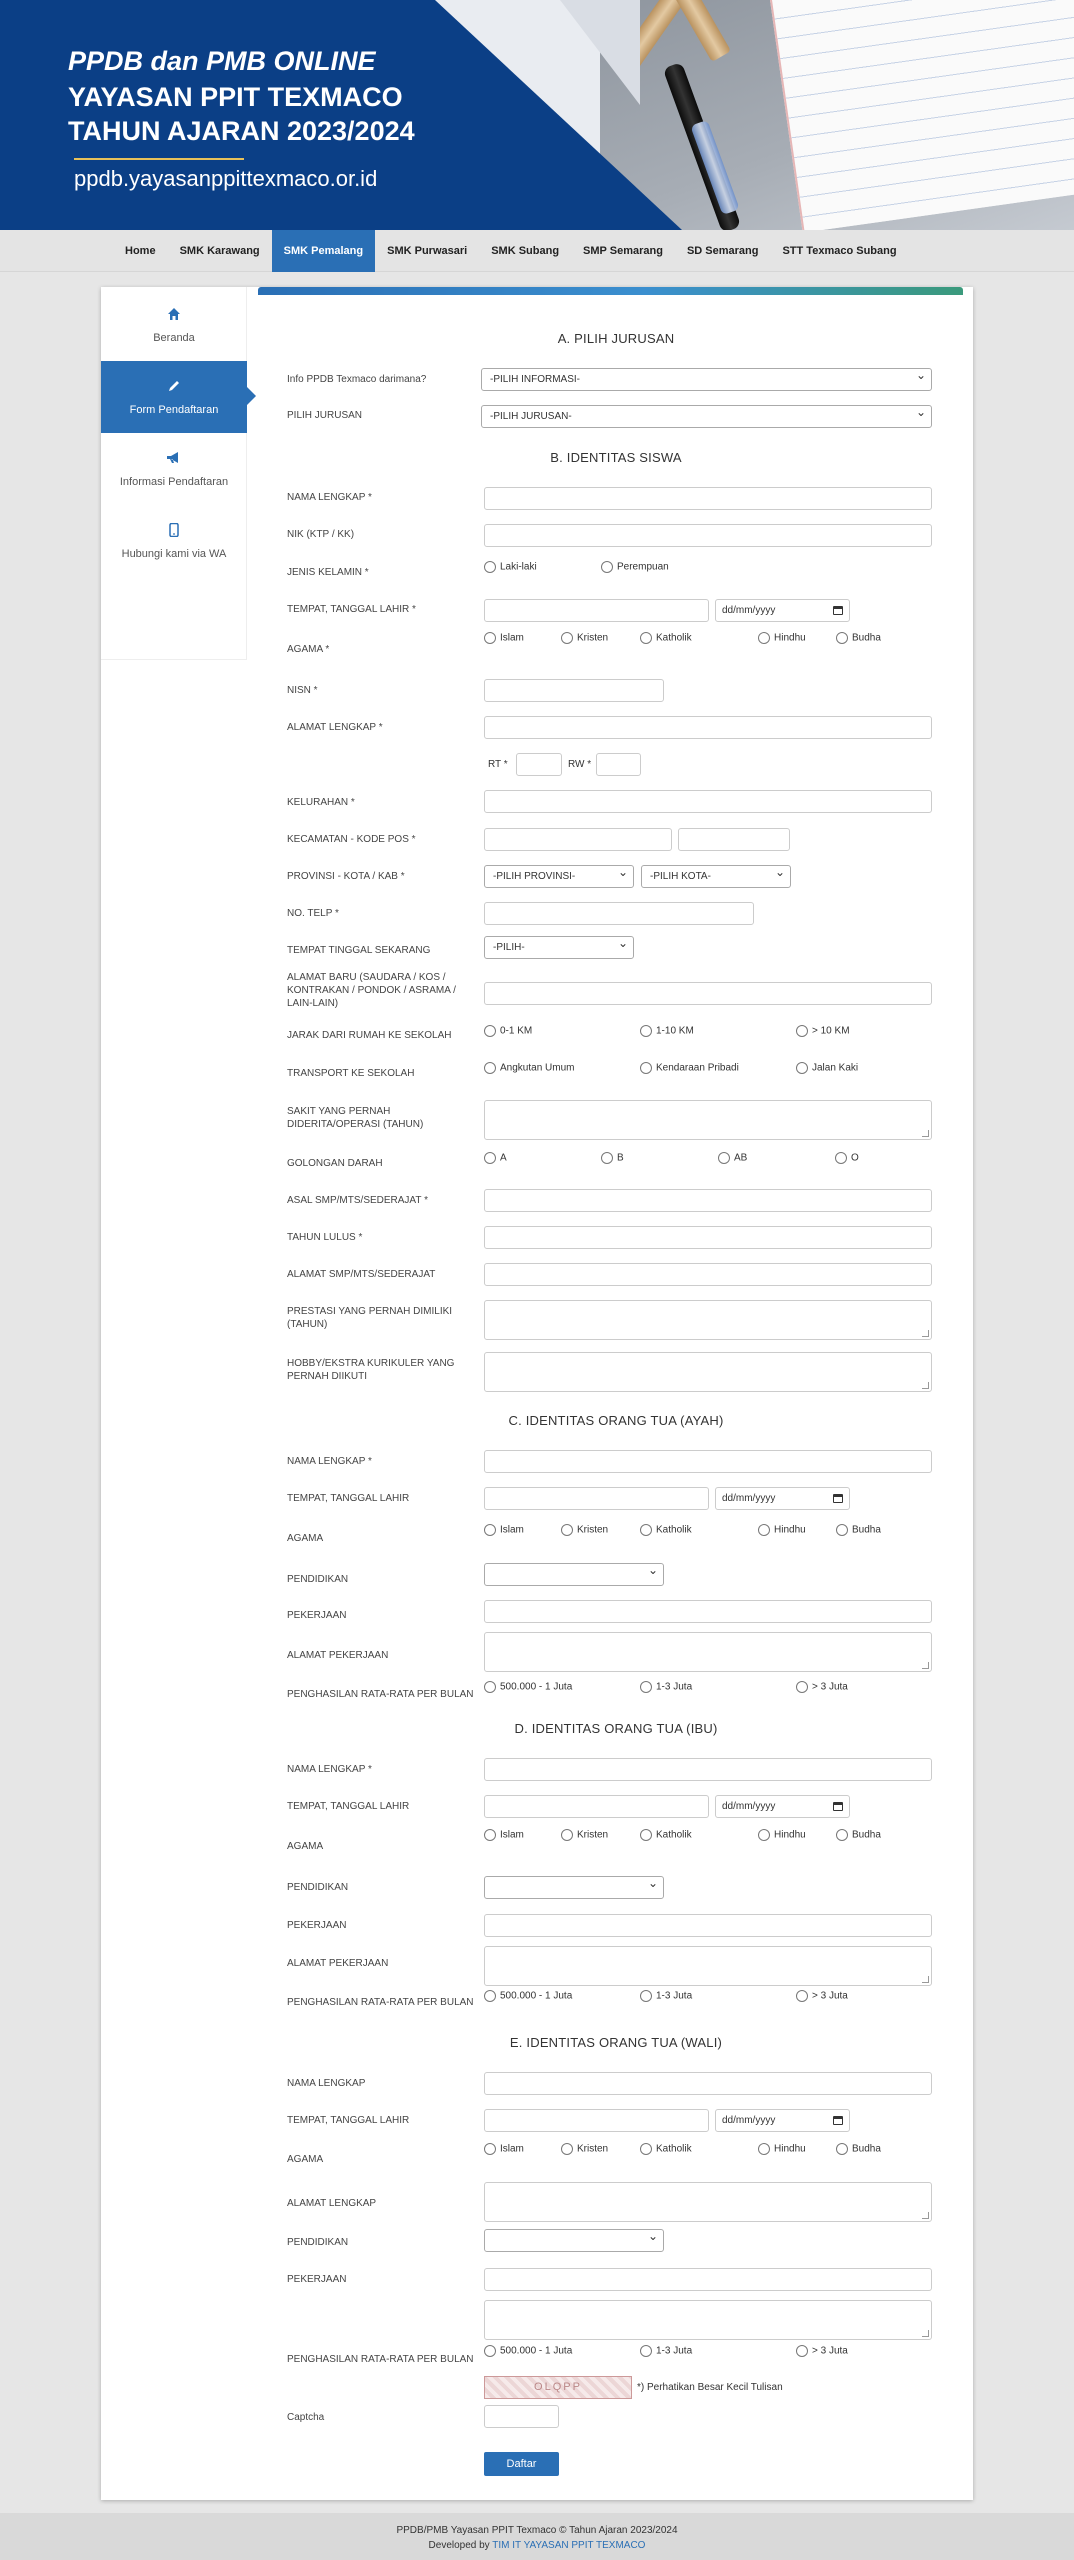  What do you see at coordinates (782, 638) in the screenshot?
I see `radio-agama-hindhu: Hindhu` at bounding box center [782, 638].